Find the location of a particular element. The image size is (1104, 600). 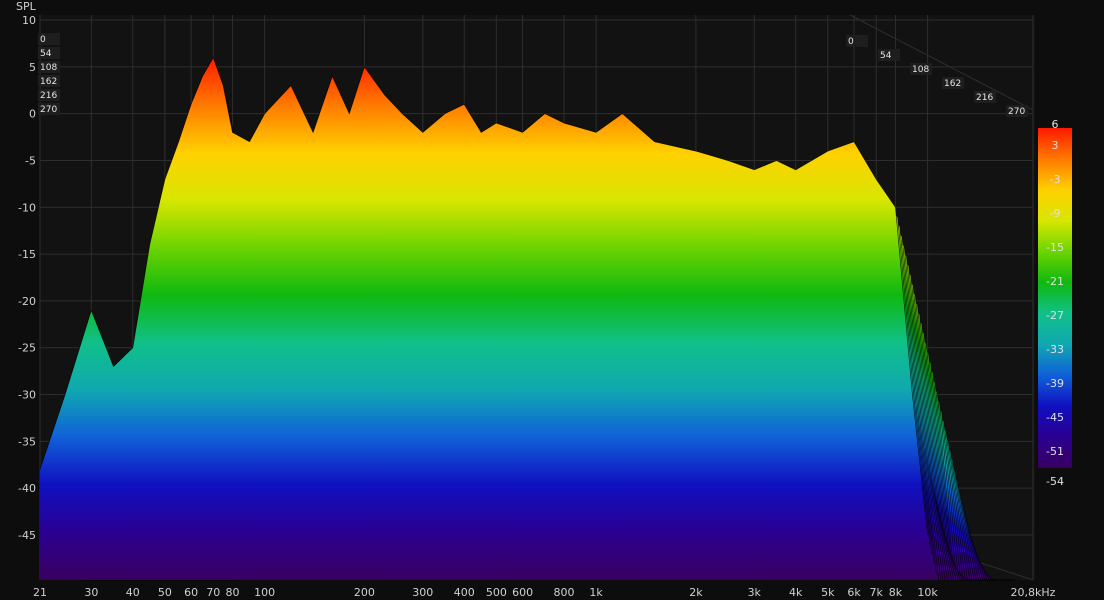

x-tick-label: 30 is located at coordinates (91, 592).